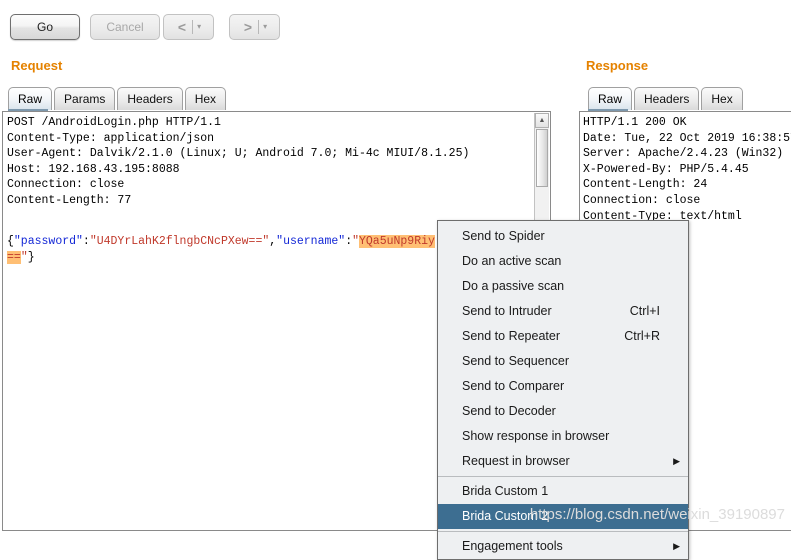 The width and height of the screenshot is (791, 560). I want to click on menu-item-request-in-browser: Request in browser ▶, so click(563, 461).